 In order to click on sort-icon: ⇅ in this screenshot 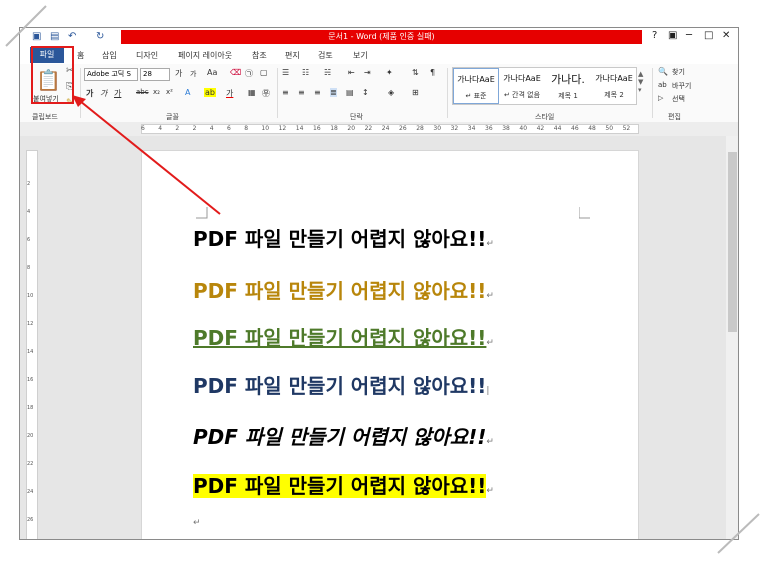, I will do `click(415, 72)`.